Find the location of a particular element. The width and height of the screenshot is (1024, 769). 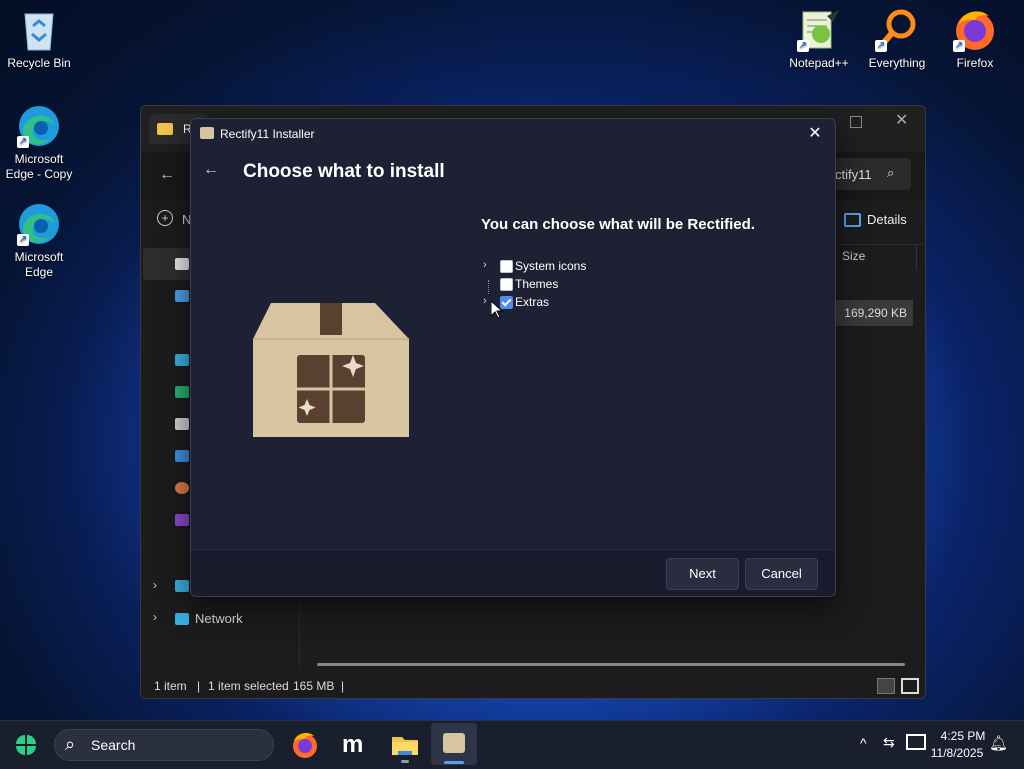

desktop-icon-everything: ↗ Everything is located at coordinates (897, 39).